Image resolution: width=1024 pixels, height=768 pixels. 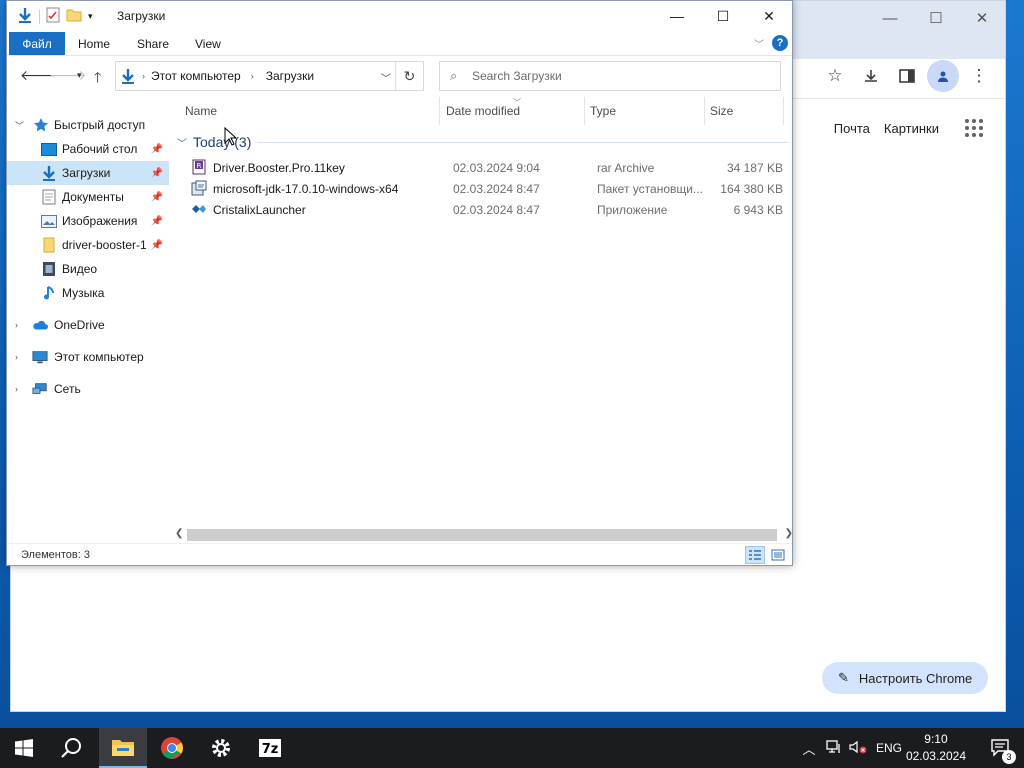 I want to click on action-center-icon: 3, so click(x=1003, y=750).